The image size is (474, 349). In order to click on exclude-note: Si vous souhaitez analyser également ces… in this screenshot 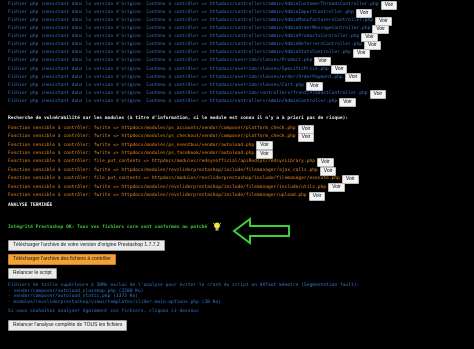, I will do `click(103, 311)`.